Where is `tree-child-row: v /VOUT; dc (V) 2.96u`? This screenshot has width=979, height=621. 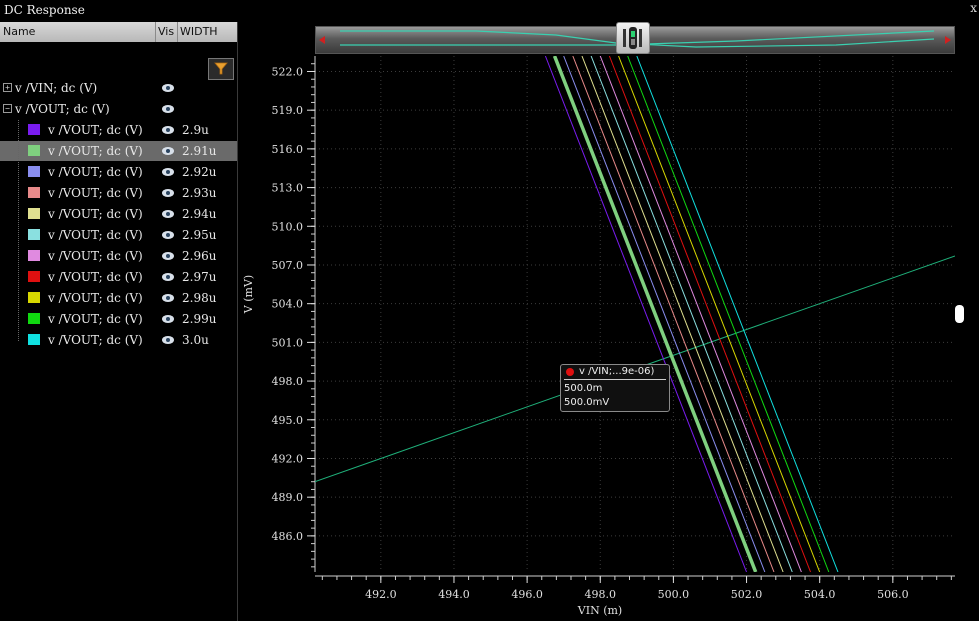 tree-child-row: v /VOUT; dc (V) 2.96u is located at coordinates (118, 256).